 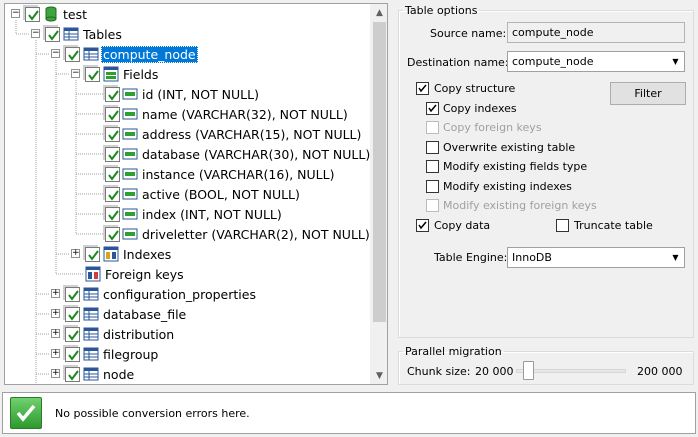 I want to click on scroll-up-arrow-icon: ▲, so click(x=379, y=12).